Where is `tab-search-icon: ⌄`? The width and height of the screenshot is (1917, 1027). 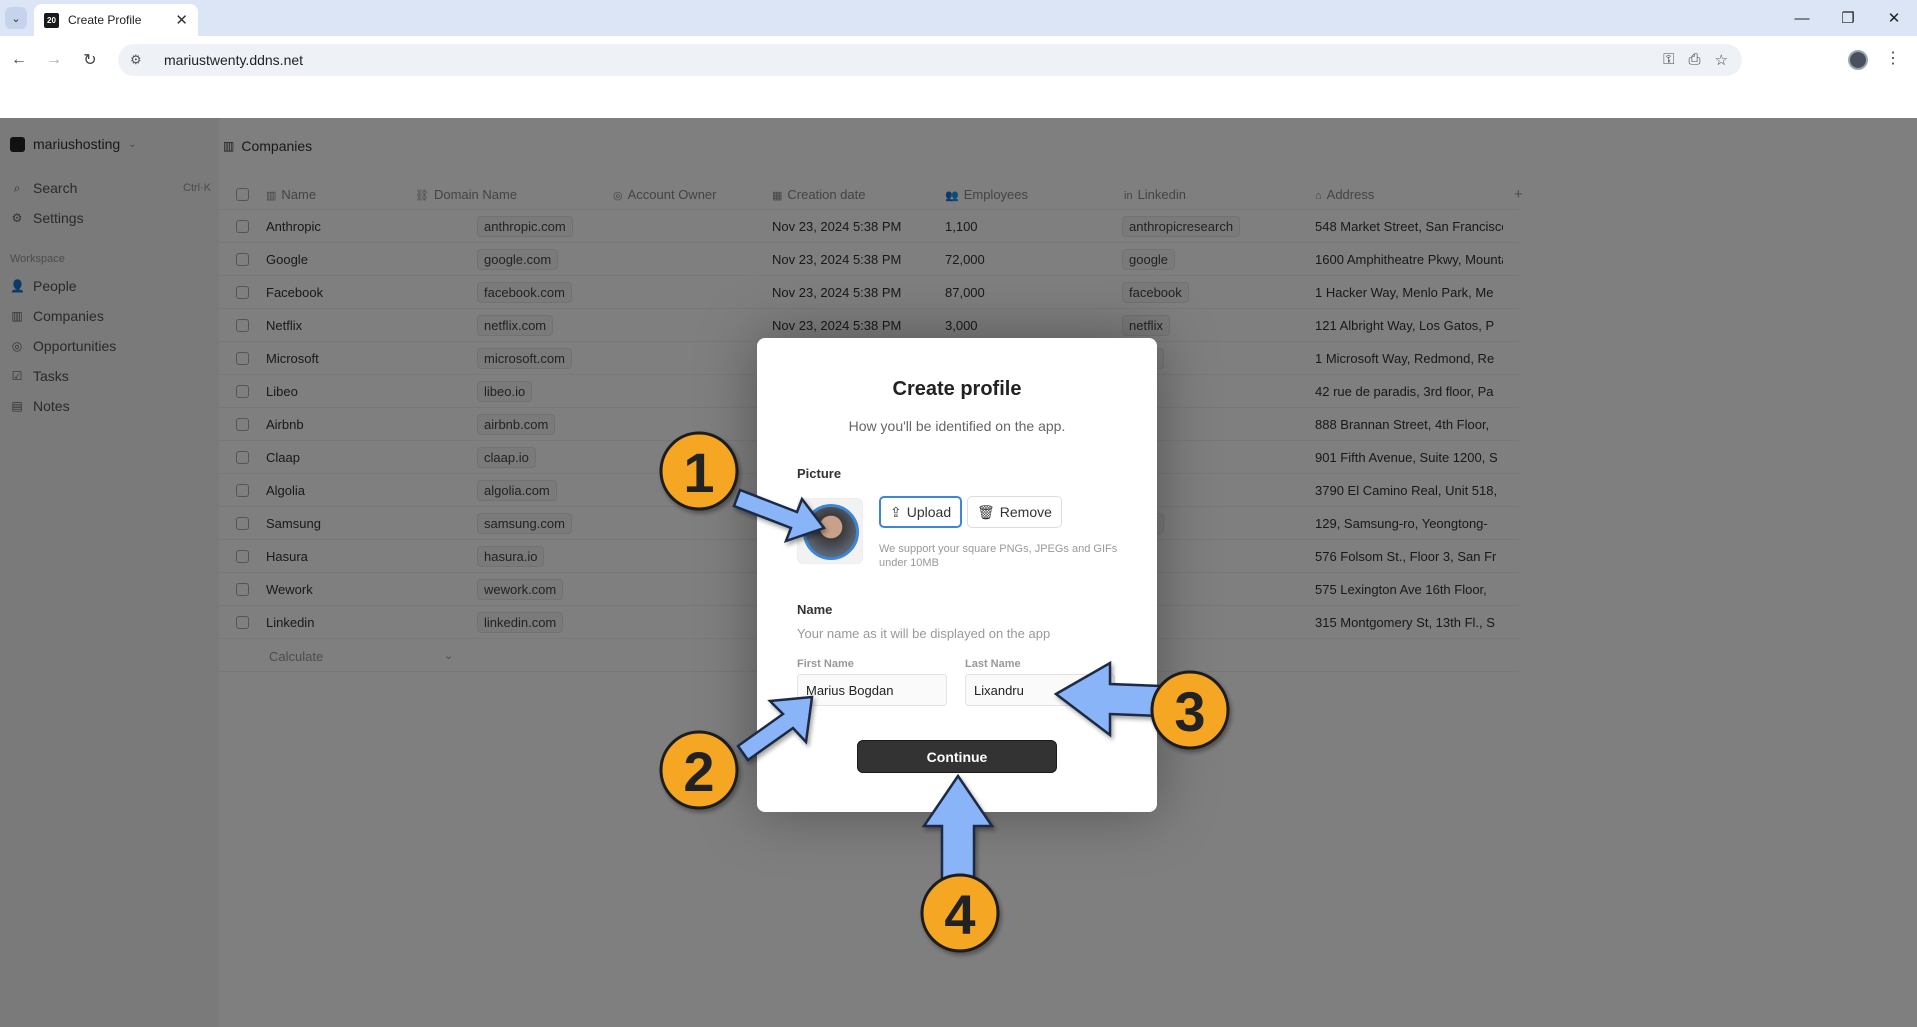
tab-search-icon: ⌄ is located at coordinates (16, 18).